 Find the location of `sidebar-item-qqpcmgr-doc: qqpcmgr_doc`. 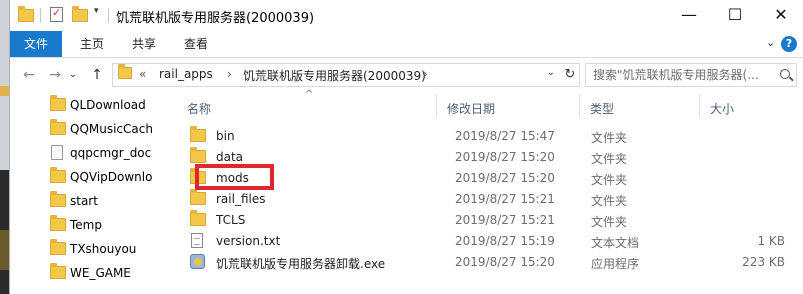

sidebar-item-qqpcmgr-doc: qqpcmgr_doc is located at coordinates (84, 154).